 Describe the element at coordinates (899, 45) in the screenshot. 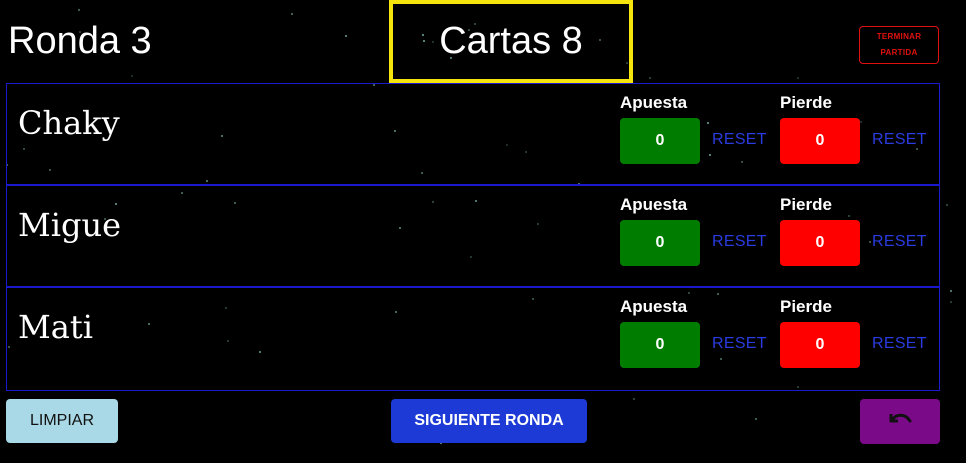

I see `end-game-button: TERMINAR PARTIDA` at that location.